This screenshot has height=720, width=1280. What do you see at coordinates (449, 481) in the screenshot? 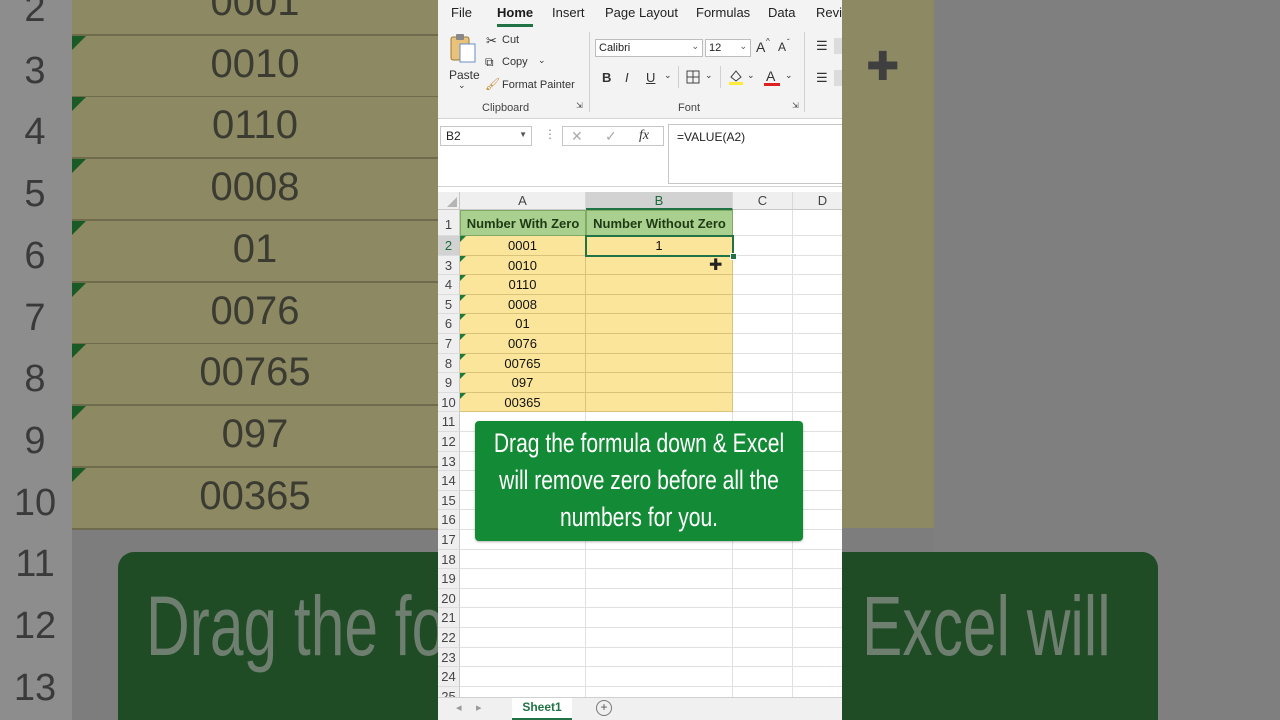
I see `row-header-14: 14` at bounding box center [449, 481].